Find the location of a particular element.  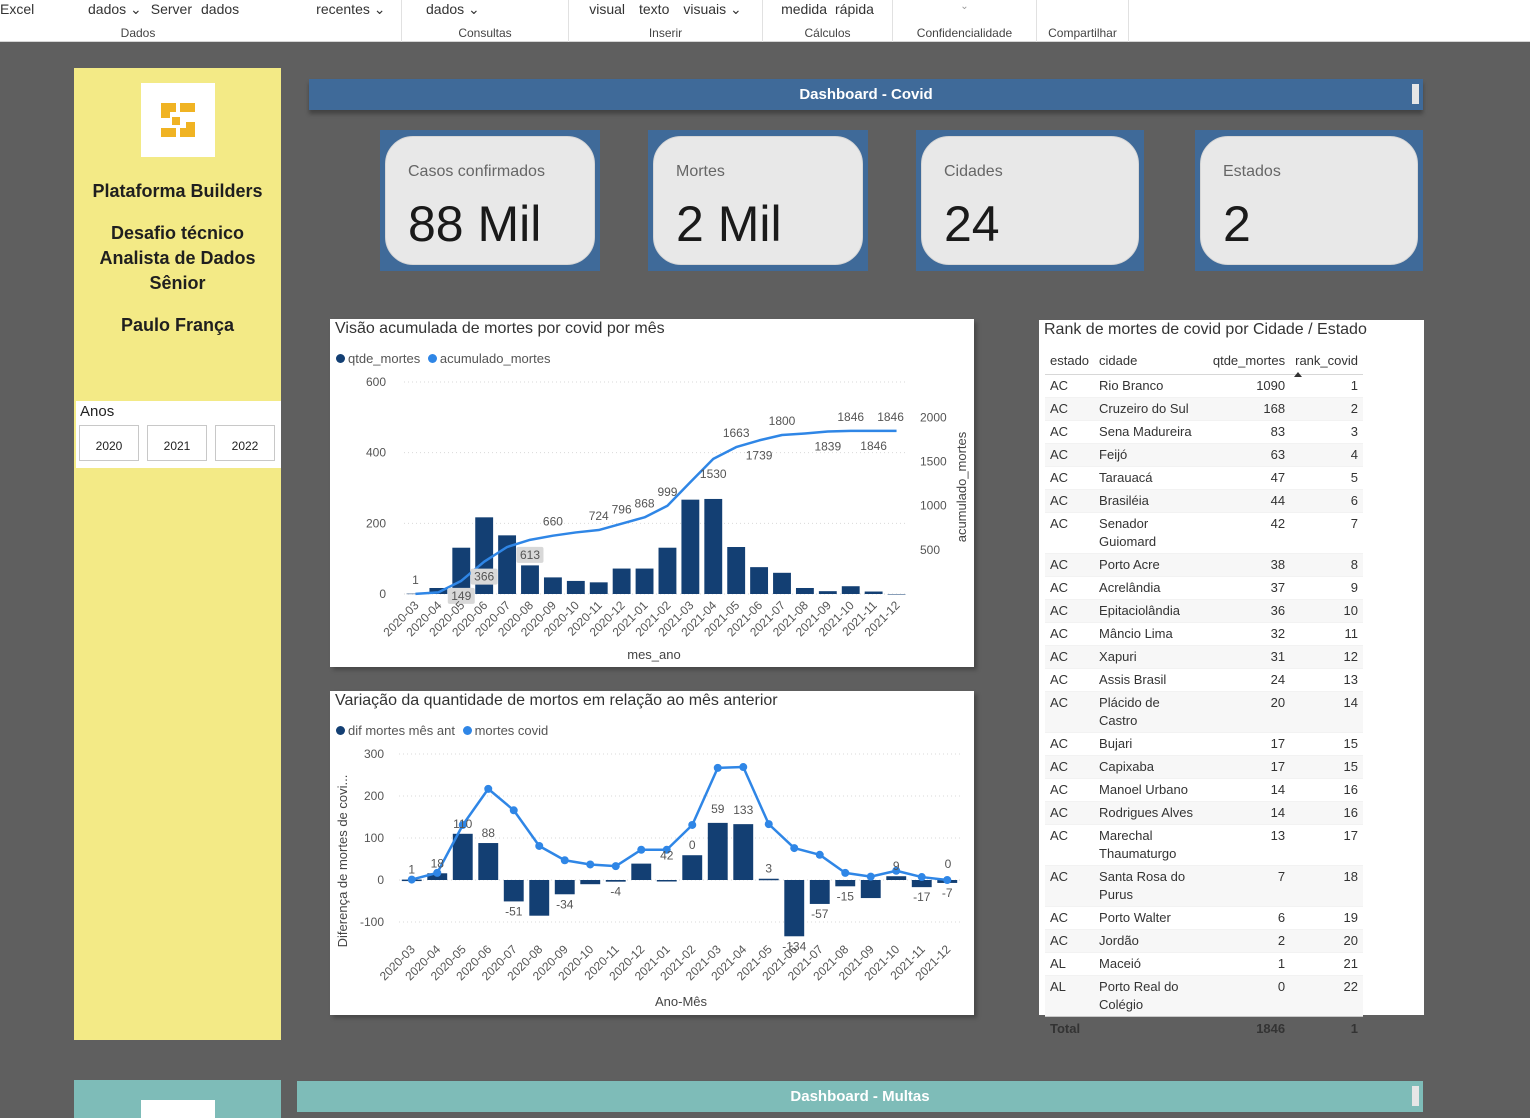

table-row: AC Porto Acre 38 8 is located at coordinates (1204, 564).